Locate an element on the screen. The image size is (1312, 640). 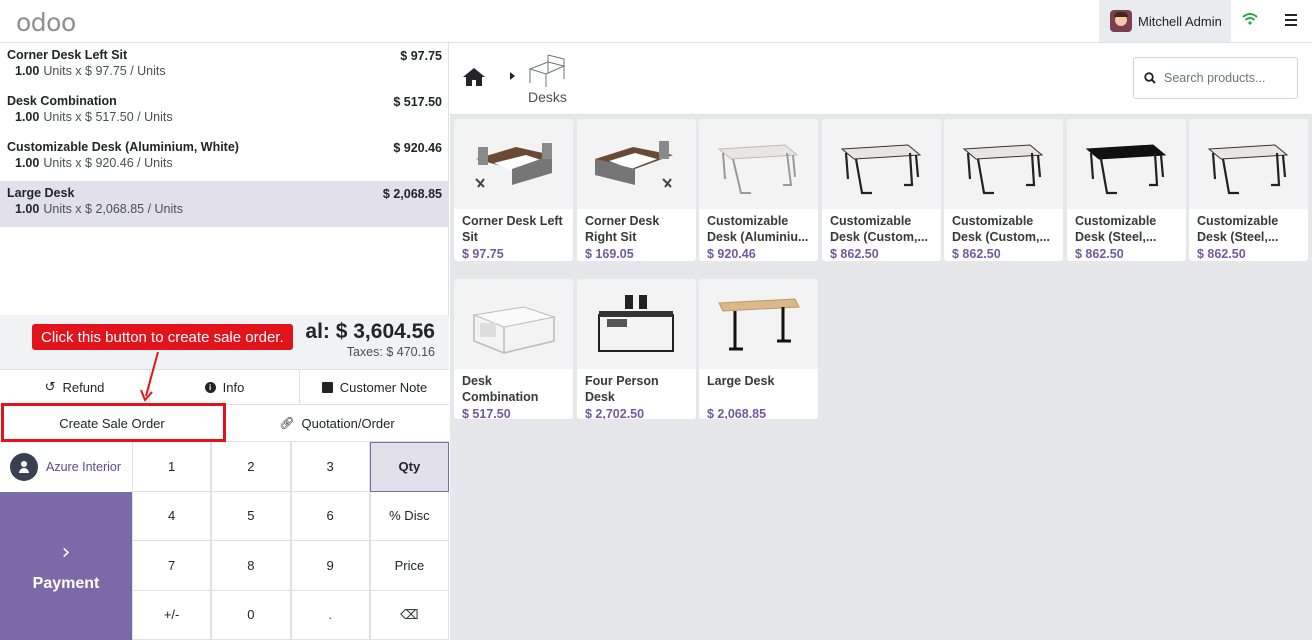
product-price: $ 517.50 is located at coordinates (486, 413).